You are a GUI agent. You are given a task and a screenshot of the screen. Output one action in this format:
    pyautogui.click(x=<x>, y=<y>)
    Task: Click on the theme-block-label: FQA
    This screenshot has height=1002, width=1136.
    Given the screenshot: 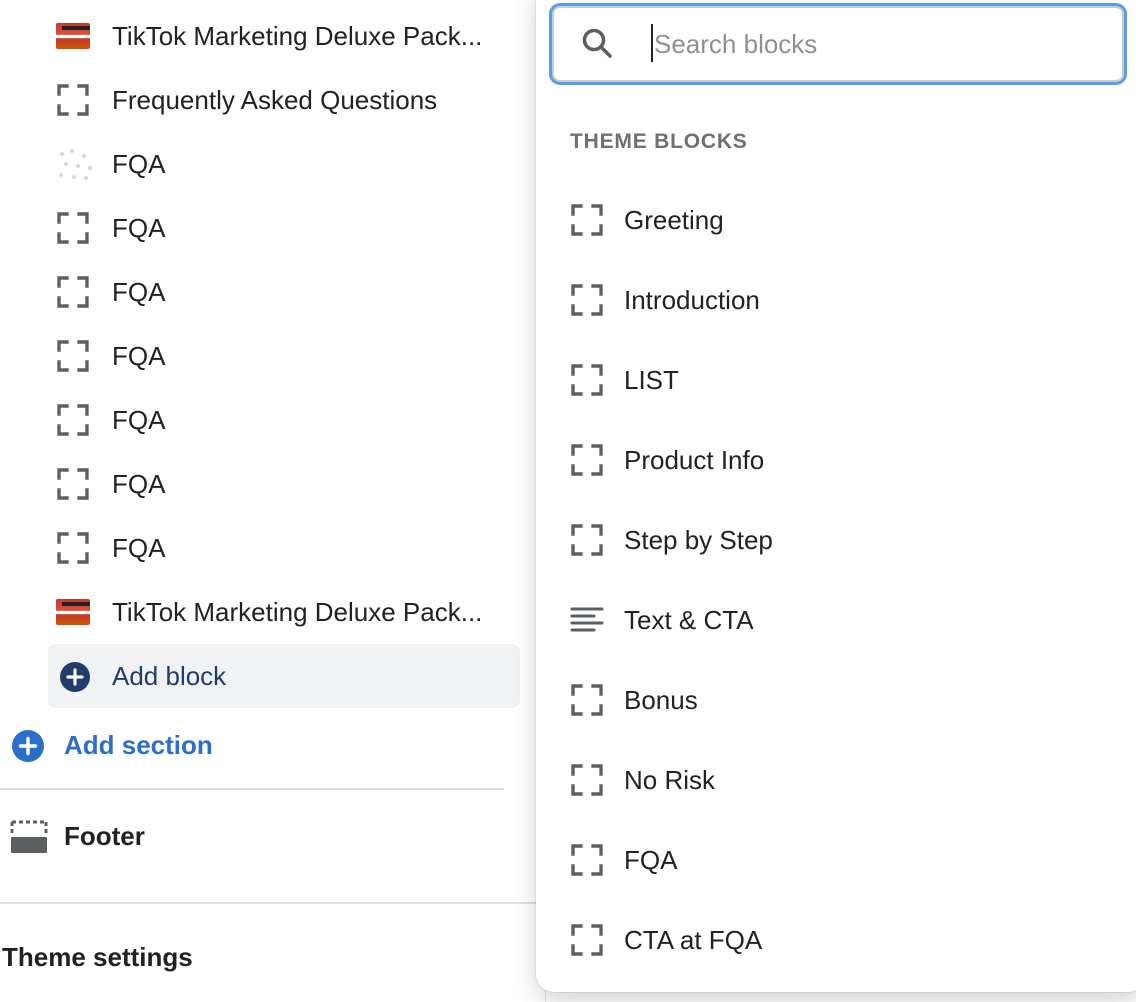 What is the action you would take?
    pyautogui.click(x=651, y=860)
    